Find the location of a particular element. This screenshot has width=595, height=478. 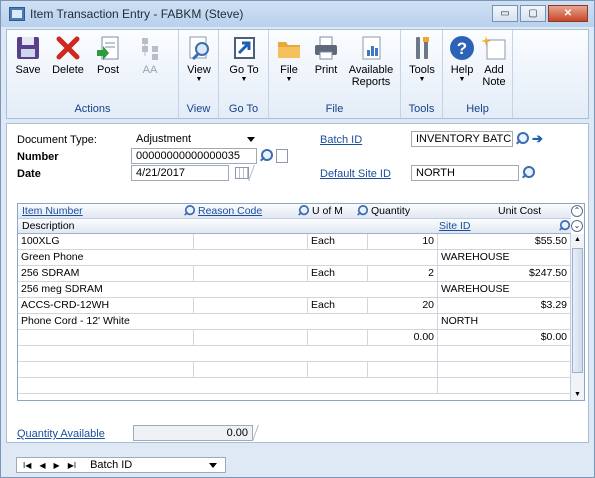

batch-id-lookup-icon is located at coordinates (523, 139).